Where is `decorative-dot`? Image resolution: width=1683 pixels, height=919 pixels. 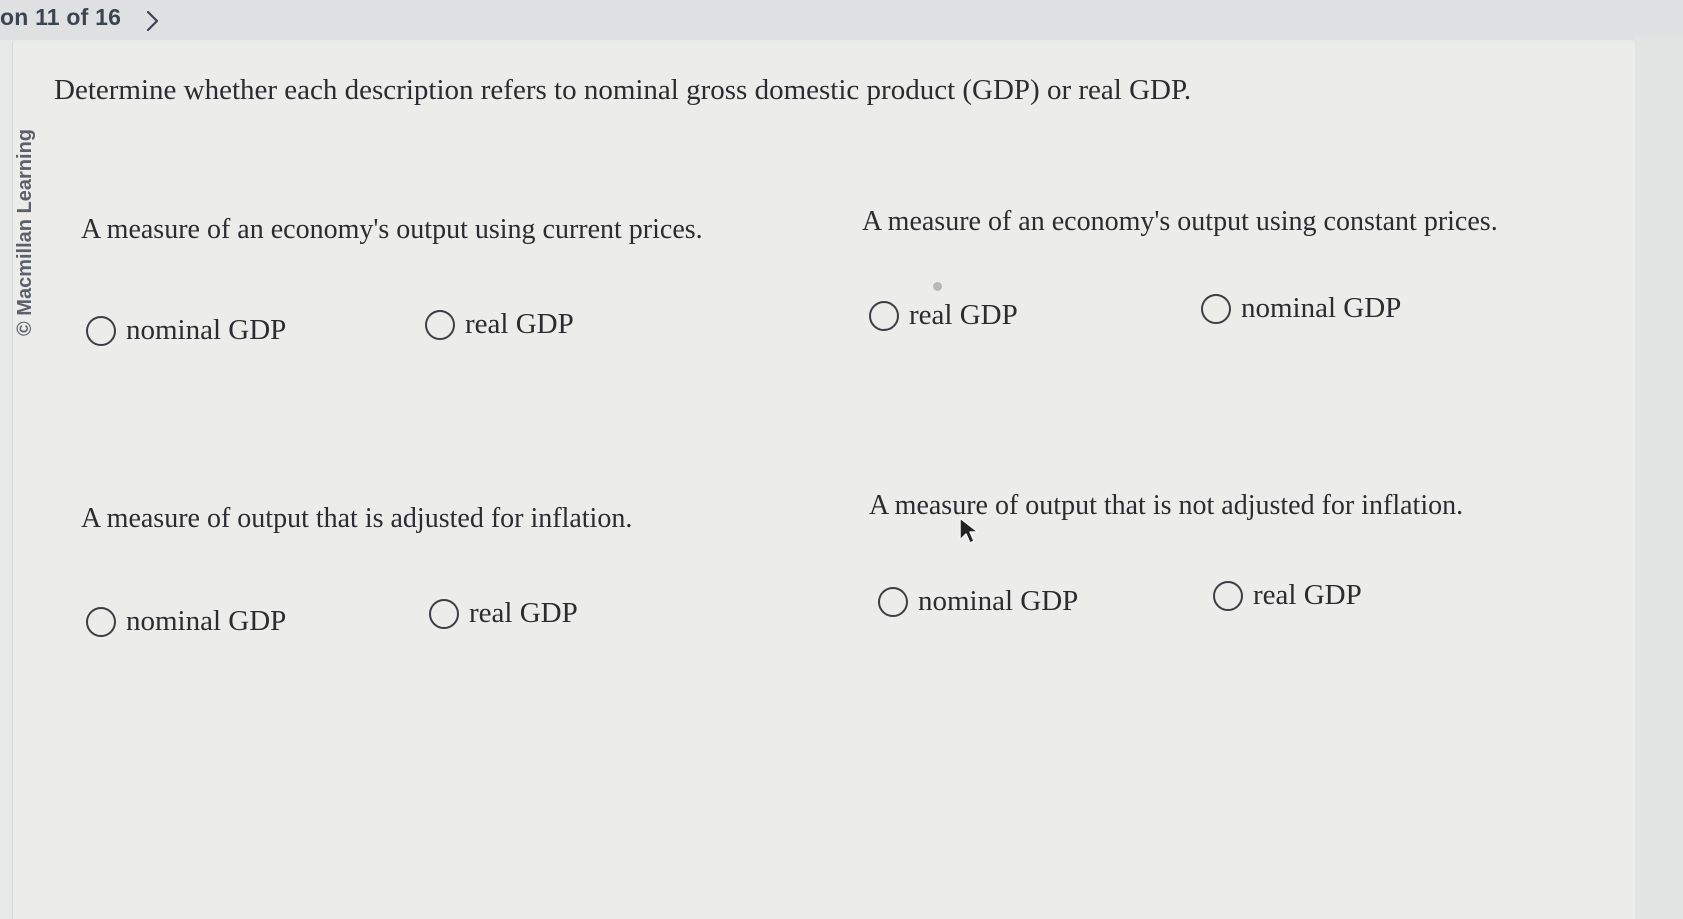
decorative-dot is located at coordinates (937, 286).